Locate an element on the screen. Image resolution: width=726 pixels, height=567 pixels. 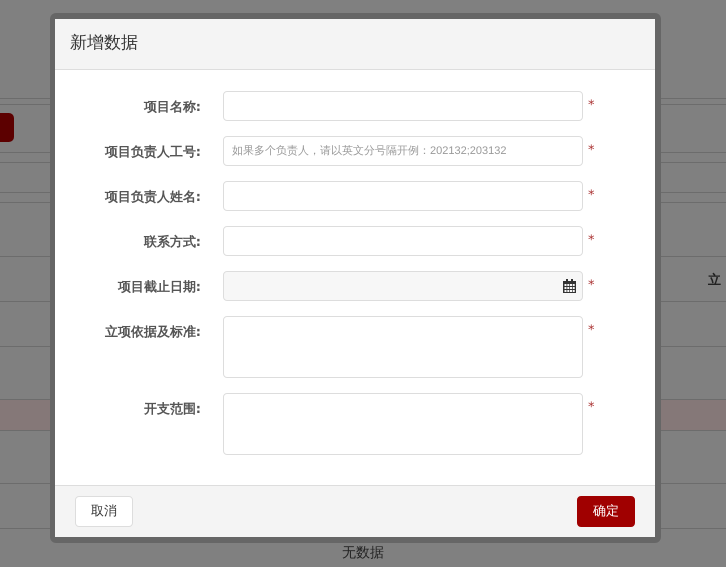
empty-message: 无数据 is located at coordinates (363, 553).